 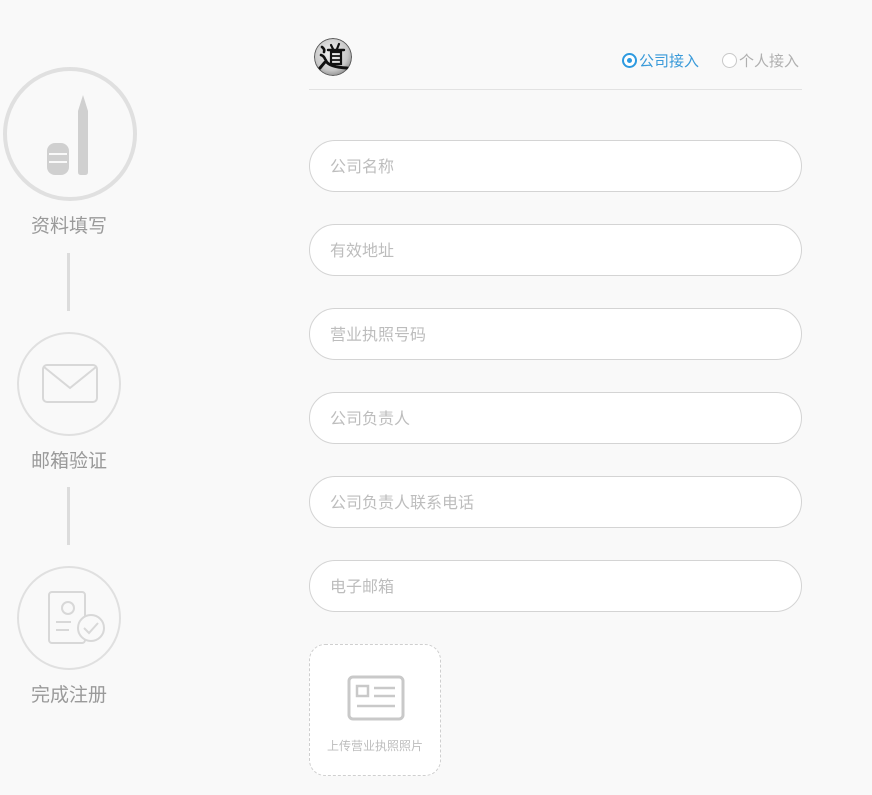 I want to click on step-1-circle, so click(x=70, y=134).